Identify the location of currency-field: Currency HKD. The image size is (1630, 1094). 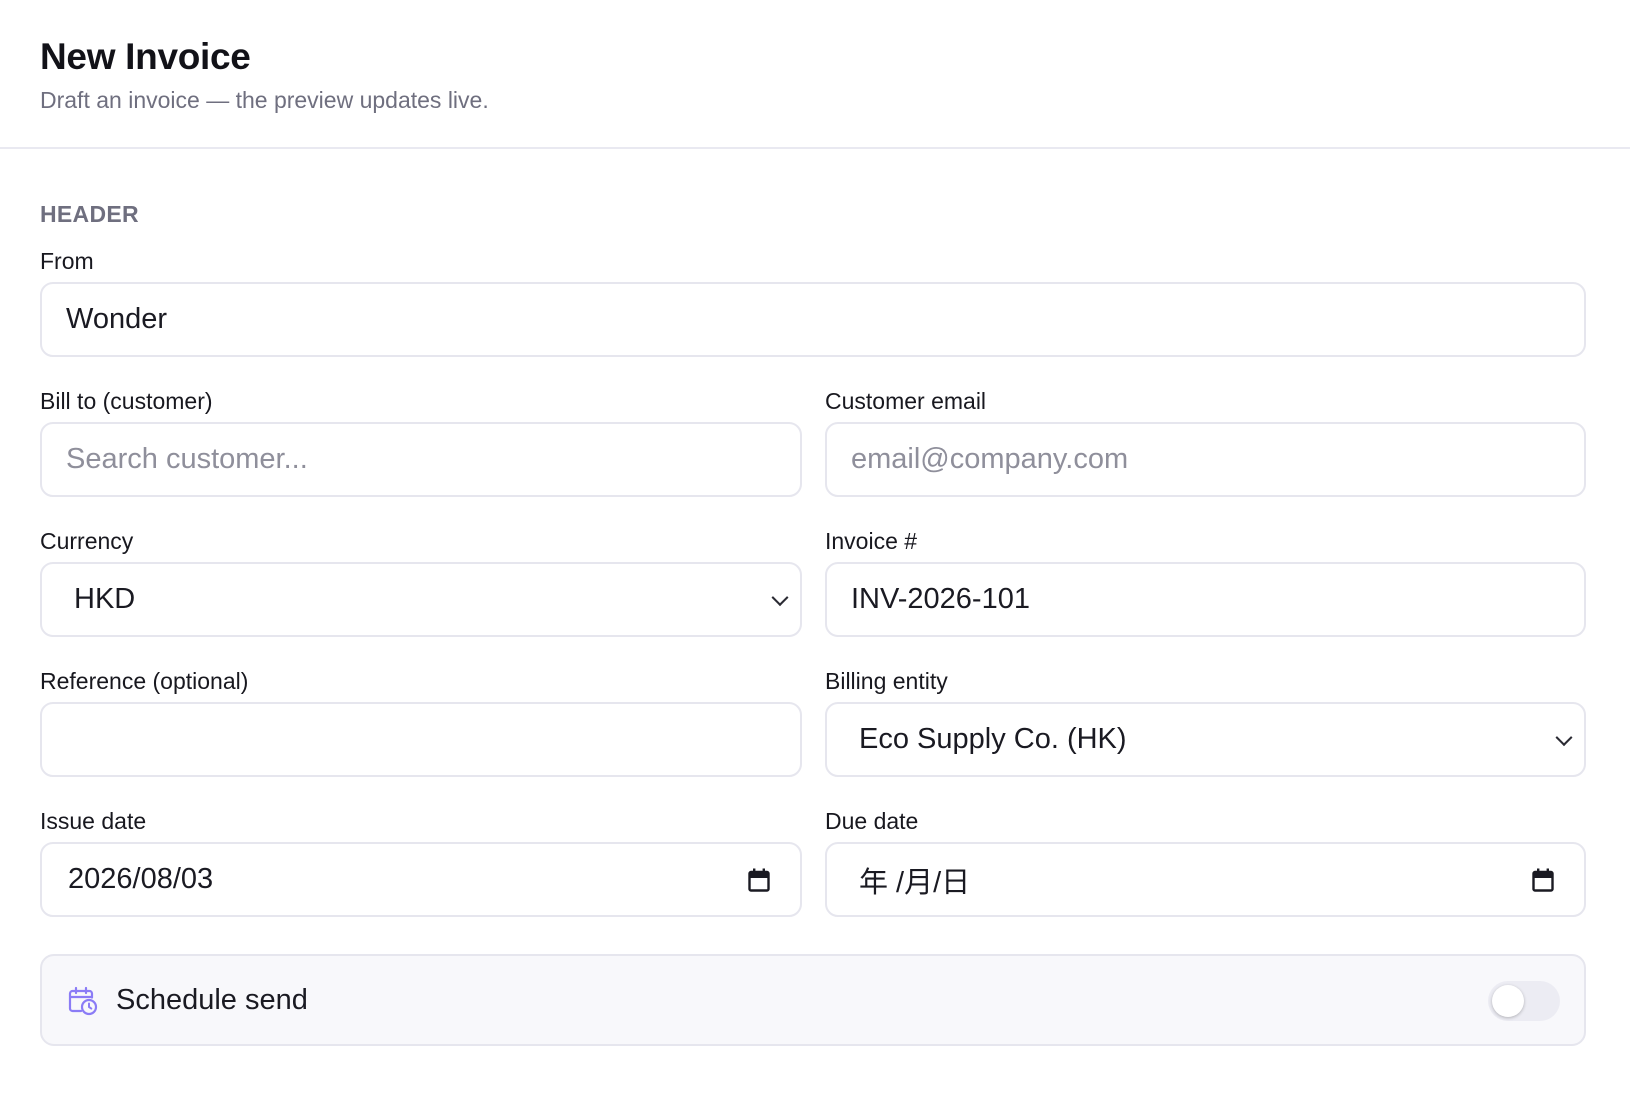
(421, 582).